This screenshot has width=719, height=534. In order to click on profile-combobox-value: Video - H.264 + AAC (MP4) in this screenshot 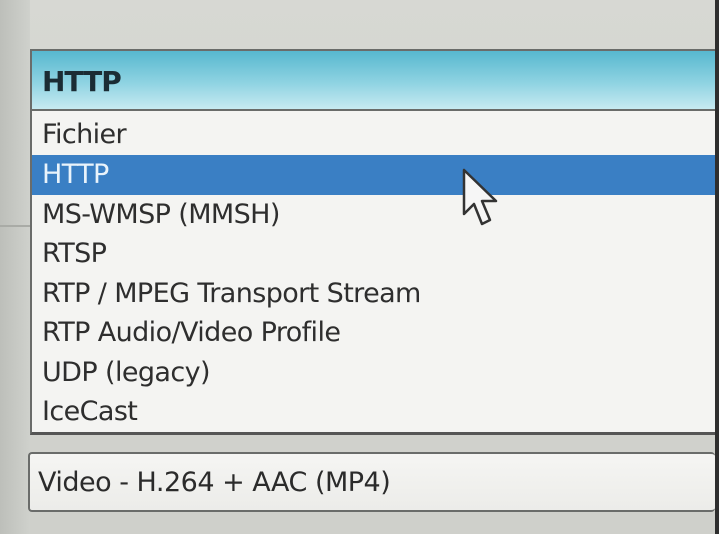, I will do `click(214, 482)`.